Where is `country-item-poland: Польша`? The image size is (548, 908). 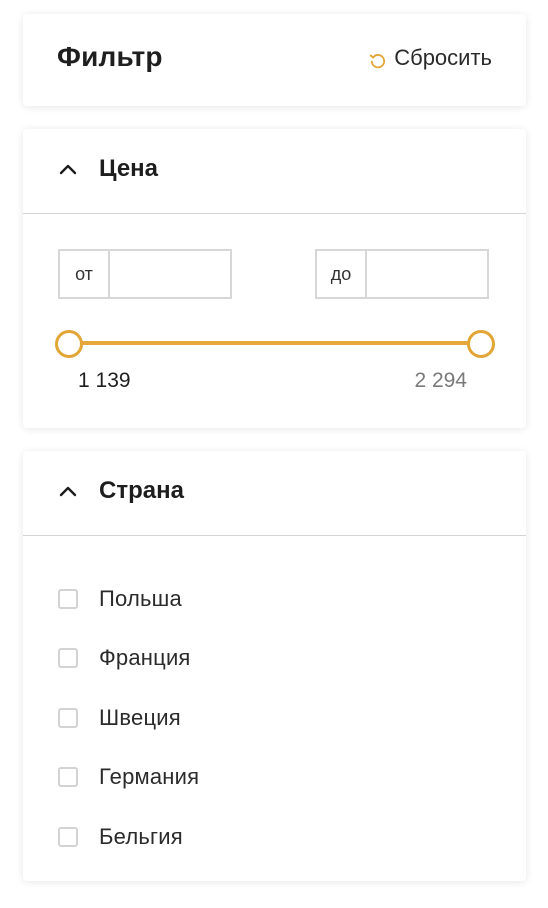
country-item-poland: Польша is located at coordinates (128, 599).